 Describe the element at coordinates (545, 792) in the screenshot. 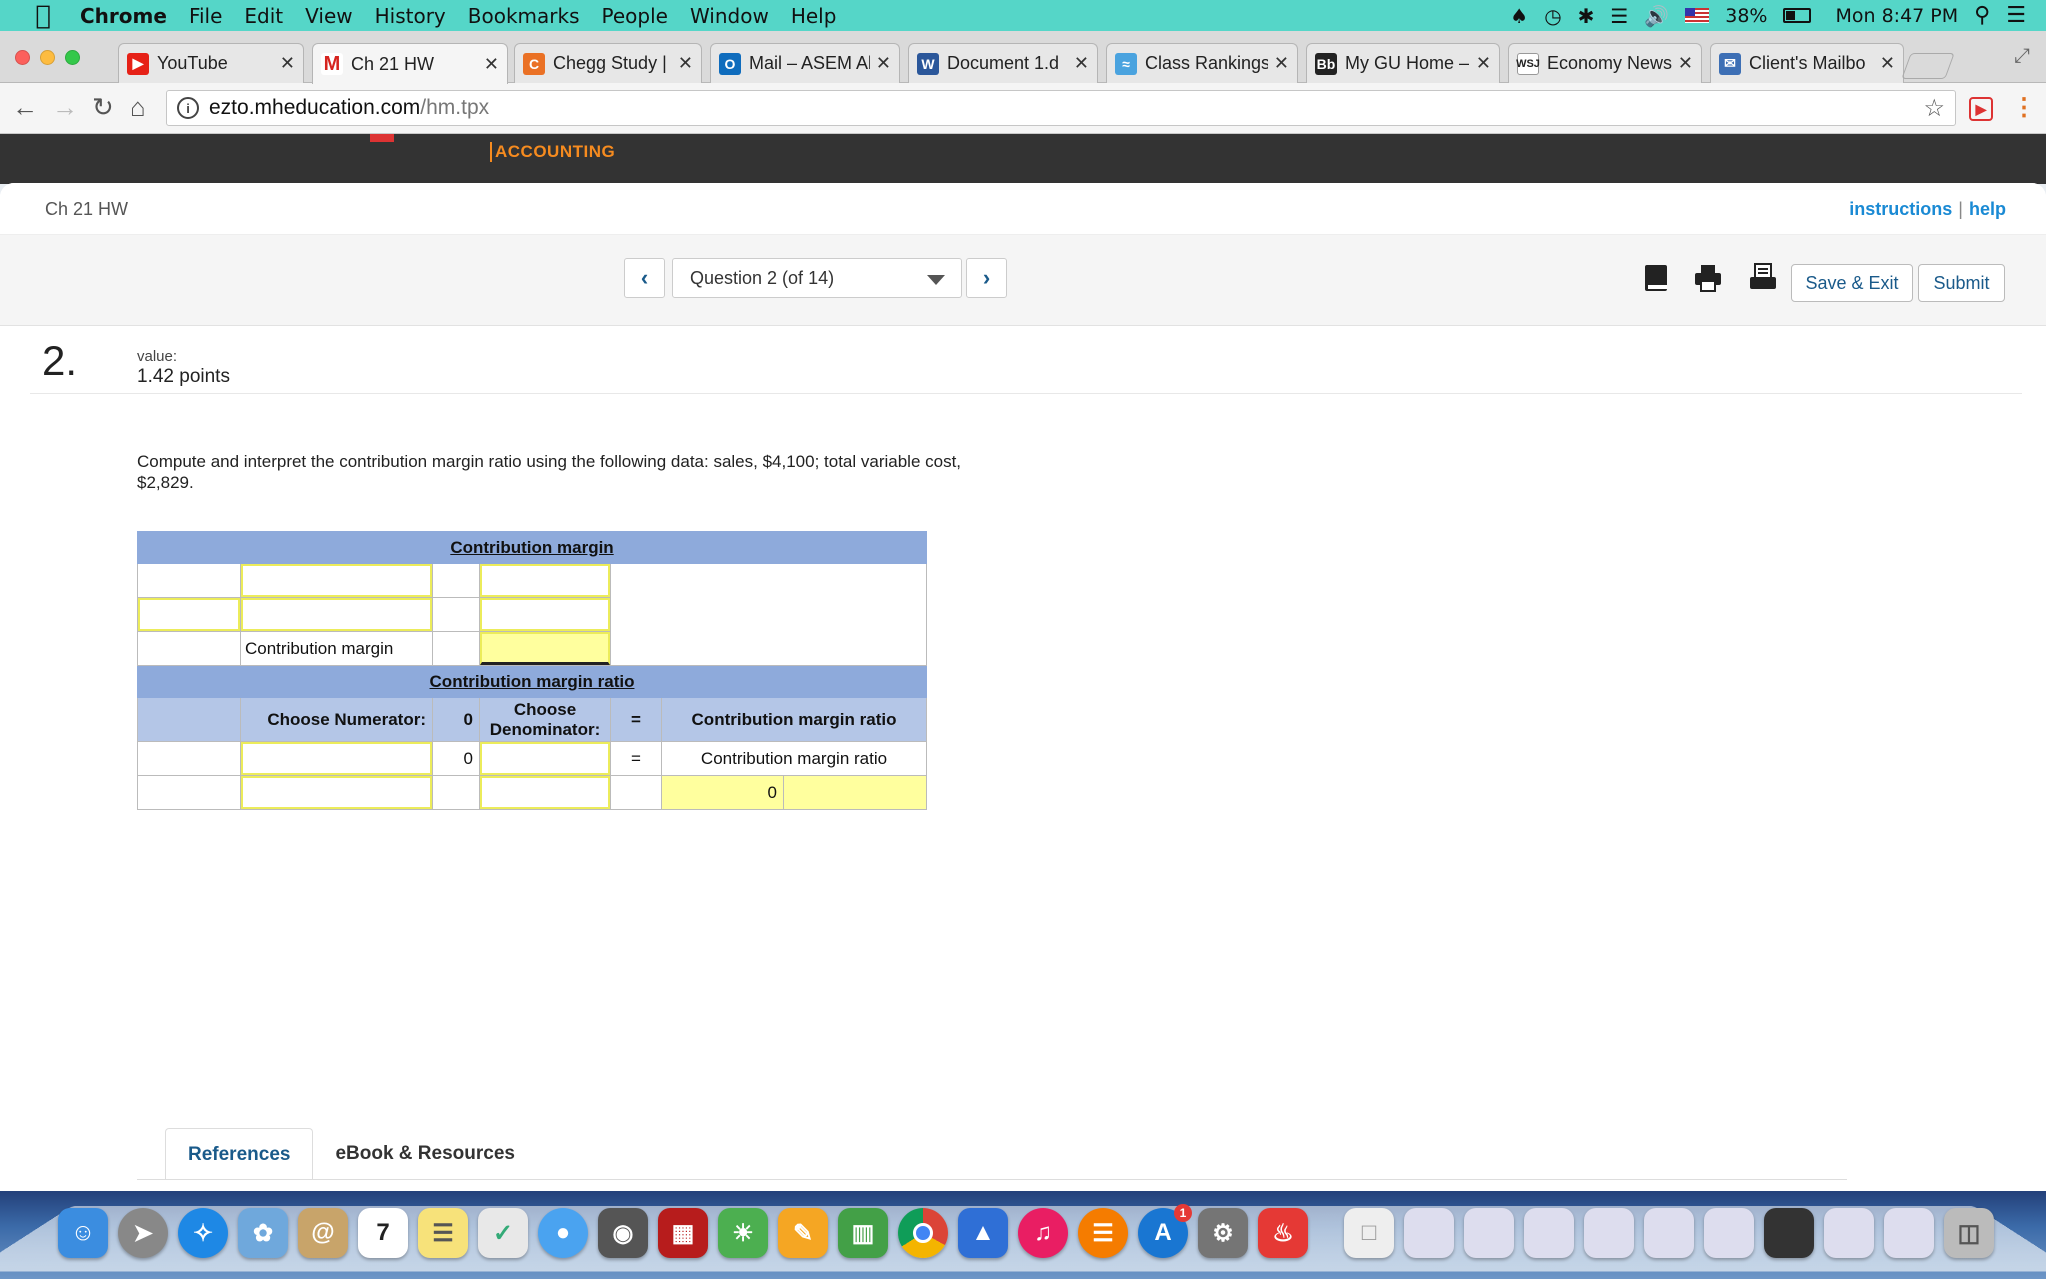

I see `denominator-amount-input` at that location.